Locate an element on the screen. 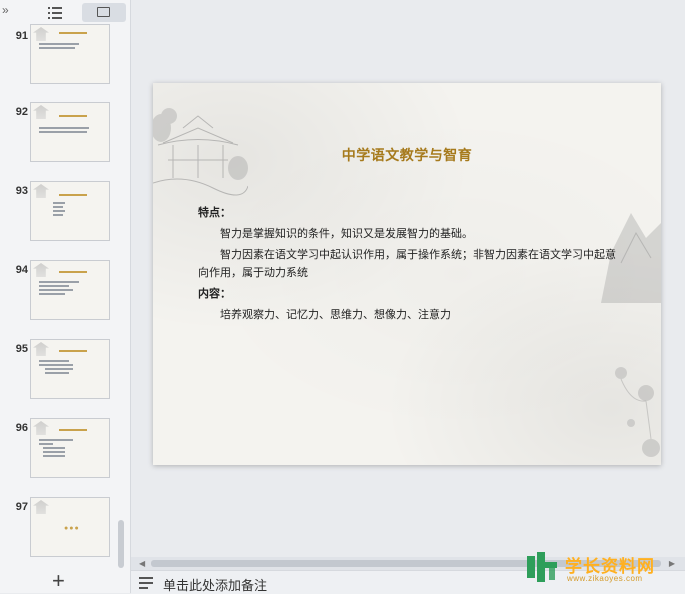  thumbnail-row: 97 ●●● is located at coordinates (59, 529).